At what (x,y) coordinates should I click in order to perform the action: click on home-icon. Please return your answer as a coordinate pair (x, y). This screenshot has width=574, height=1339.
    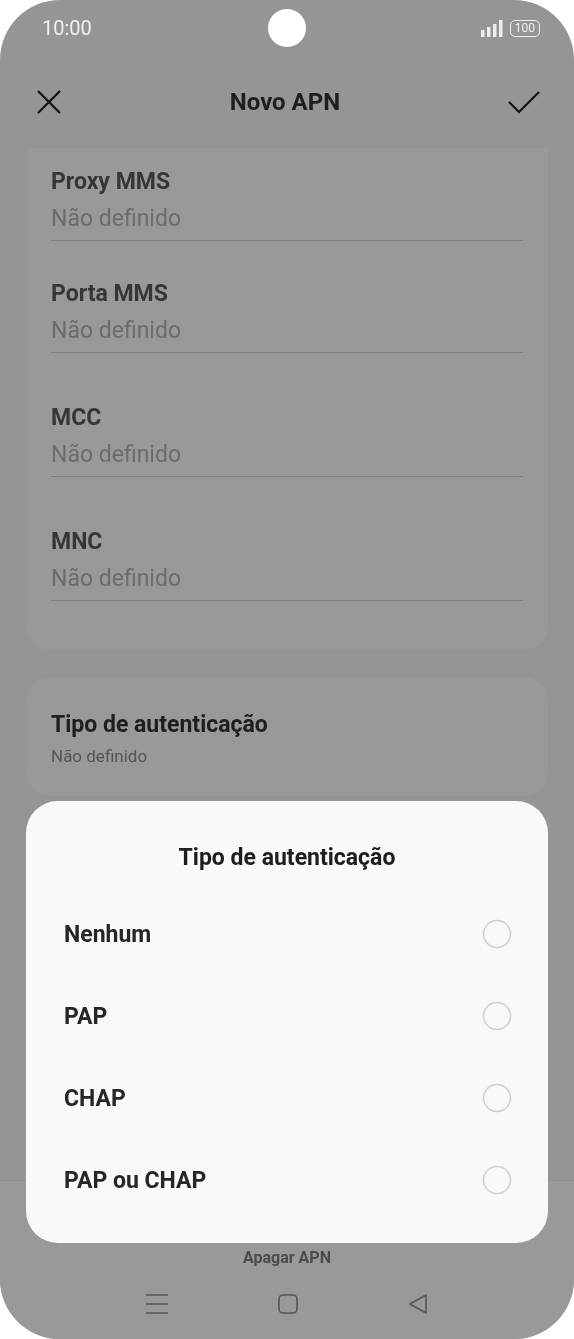
    Looking at the image, I should click on (288, 1304).